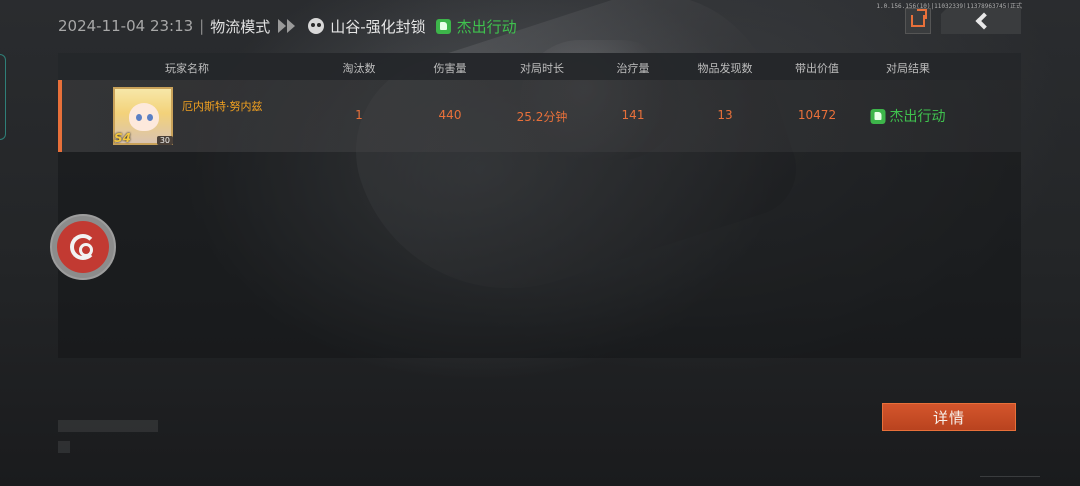 This screenshot has width=1080, height=486. I want to click on eliminations-value: 1, so click(359, 115).